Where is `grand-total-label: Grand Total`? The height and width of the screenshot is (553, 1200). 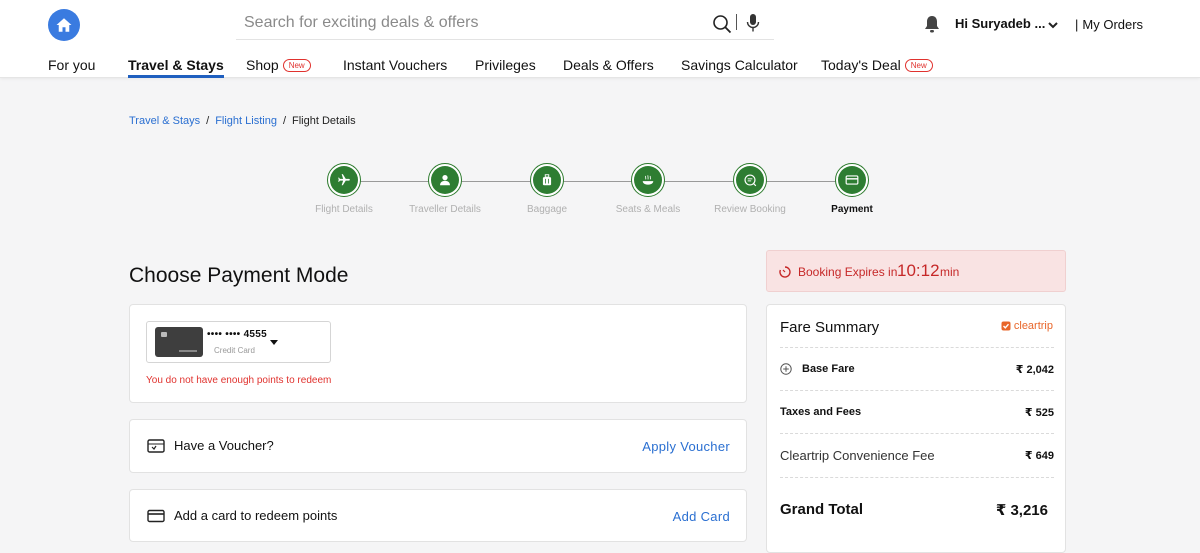 grand-total-label: Grand Total is located at coordinates (822, 509).